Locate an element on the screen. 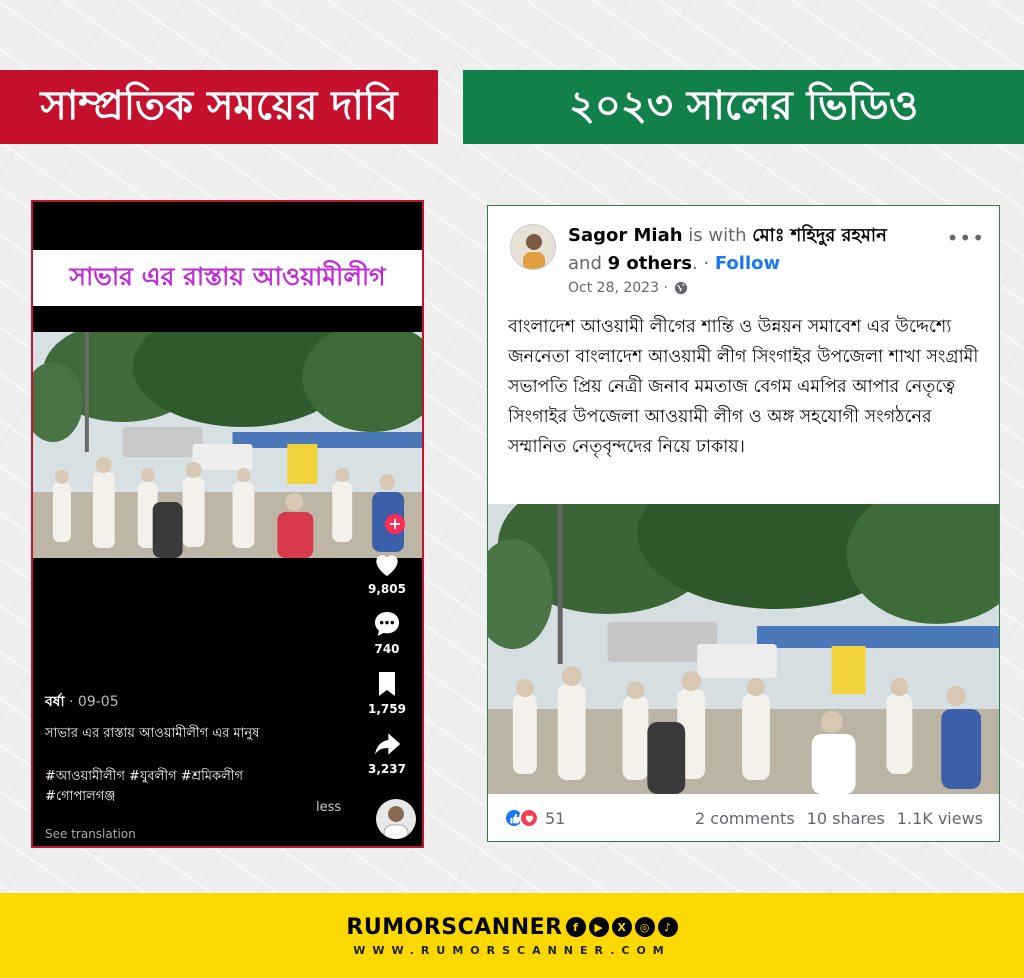 The height and width of the screenshot is (978, 1024). post-date: Oct 28, 2023 · is located at coordinates (628, 288).